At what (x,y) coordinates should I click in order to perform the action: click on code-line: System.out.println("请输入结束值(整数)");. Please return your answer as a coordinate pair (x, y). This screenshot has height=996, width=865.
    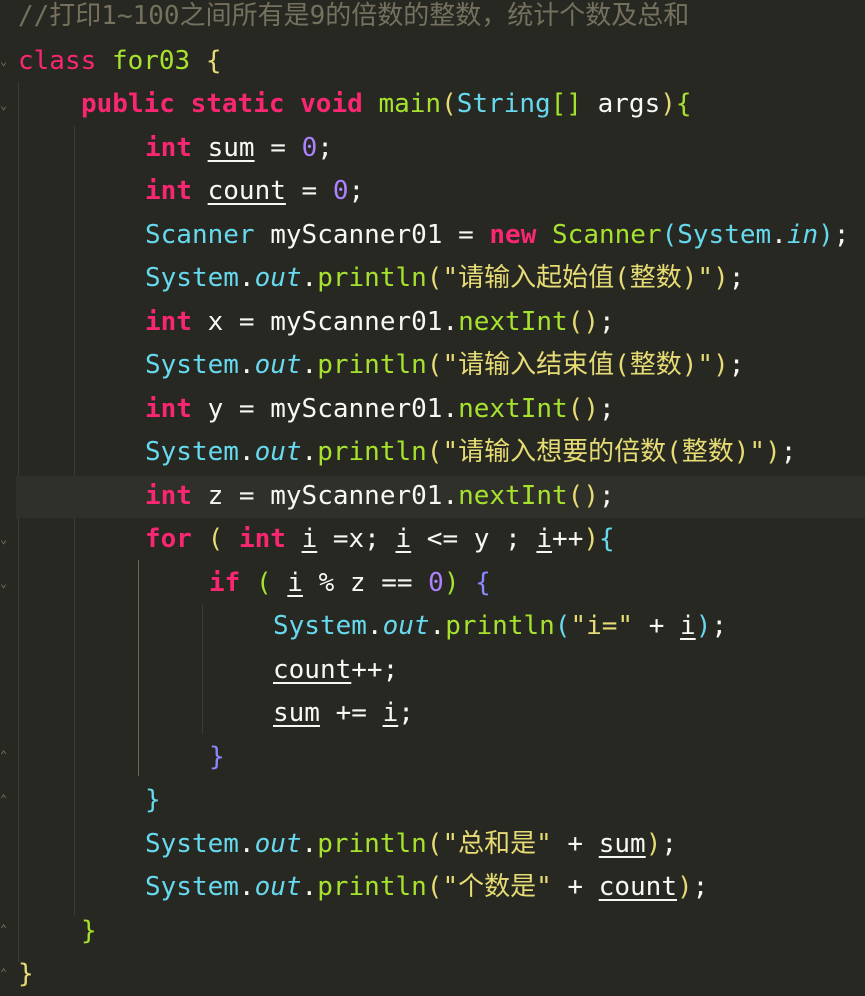
    Looking at the image, I should click on (445, 365).